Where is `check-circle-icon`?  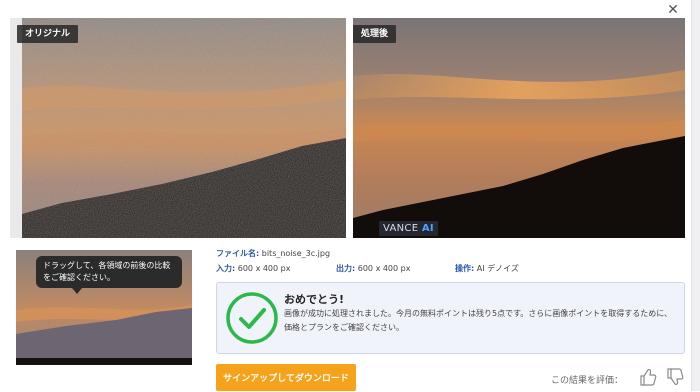
check-circle-icon is located at coordinates (252, 318).